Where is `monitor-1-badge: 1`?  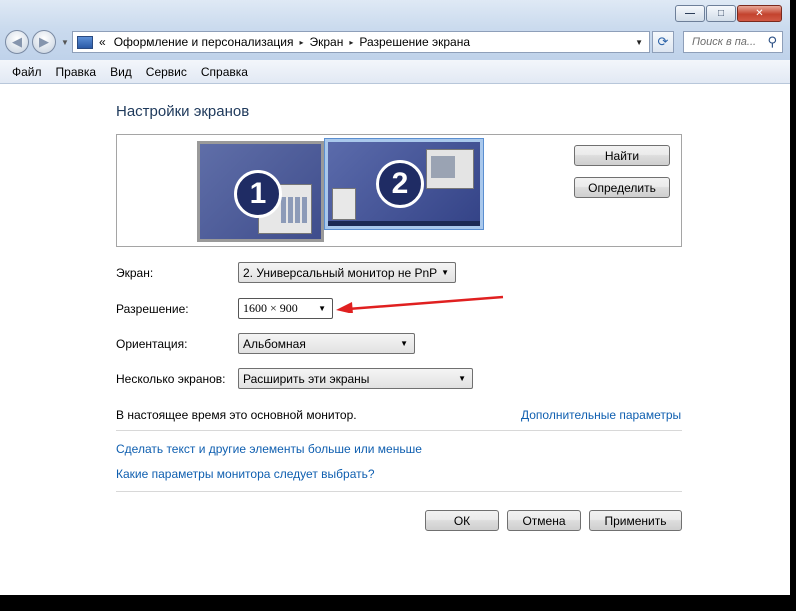
monitor-1-badge: 1 is located at coordinates (258, 194).